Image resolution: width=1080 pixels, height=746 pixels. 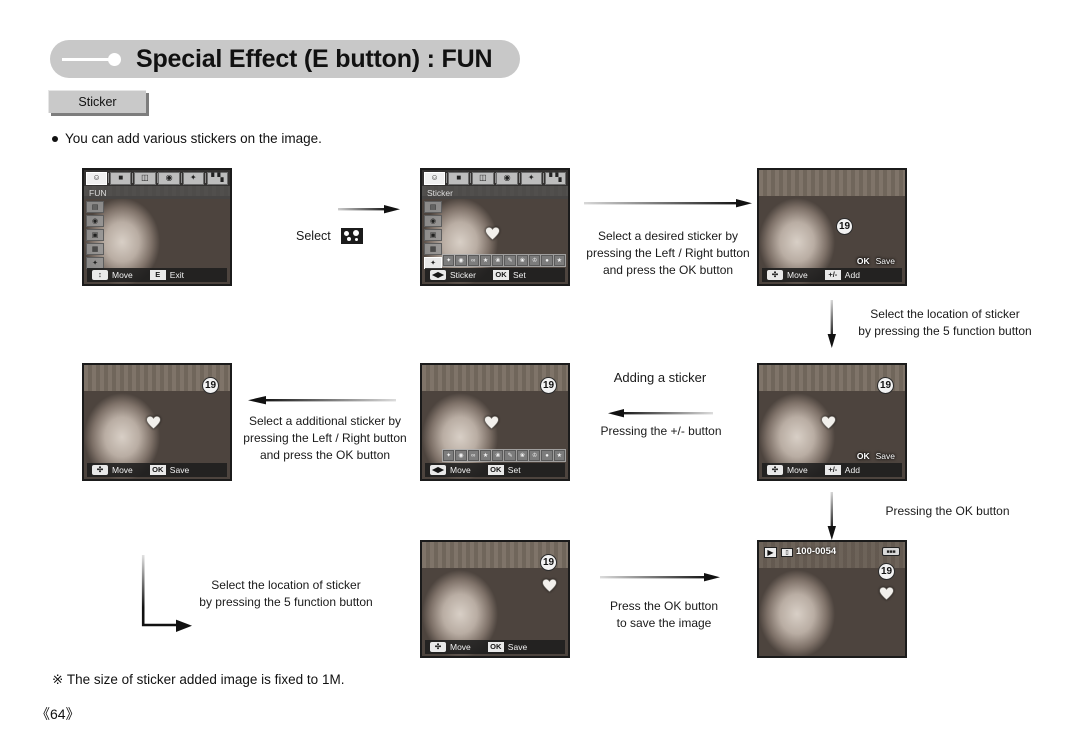 What do you see at coordinates (832, 599) in the screenshot?
I see `lcd-screen-saved-playback: ▶ ▯ 100-0054 ■■■ 19` at bounding box center [832, 599].